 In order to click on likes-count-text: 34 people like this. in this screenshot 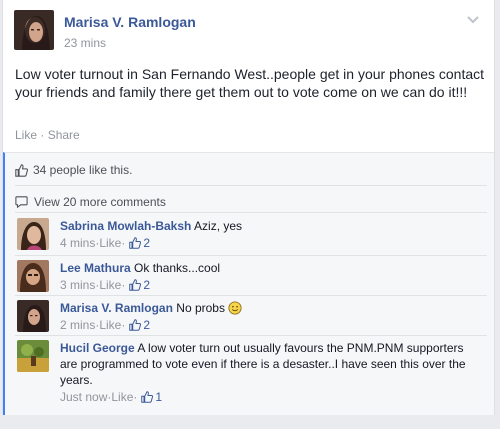, I will do `click(82, 170)`.